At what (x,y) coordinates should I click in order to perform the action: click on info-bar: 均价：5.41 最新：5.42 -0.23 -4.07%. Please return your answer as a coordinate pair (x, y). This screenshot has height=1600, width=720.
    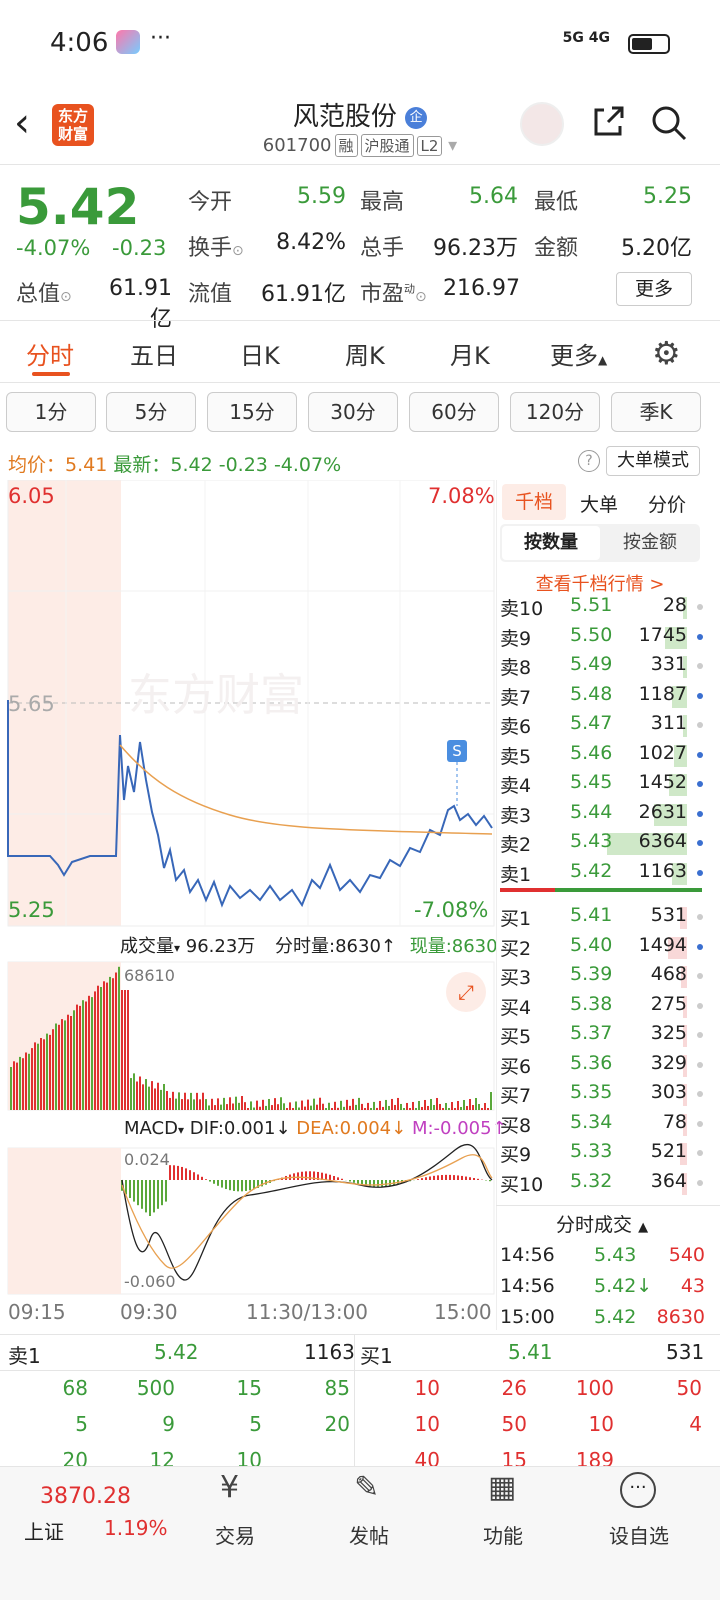
    Looking at the image, I should click on (174, 463).